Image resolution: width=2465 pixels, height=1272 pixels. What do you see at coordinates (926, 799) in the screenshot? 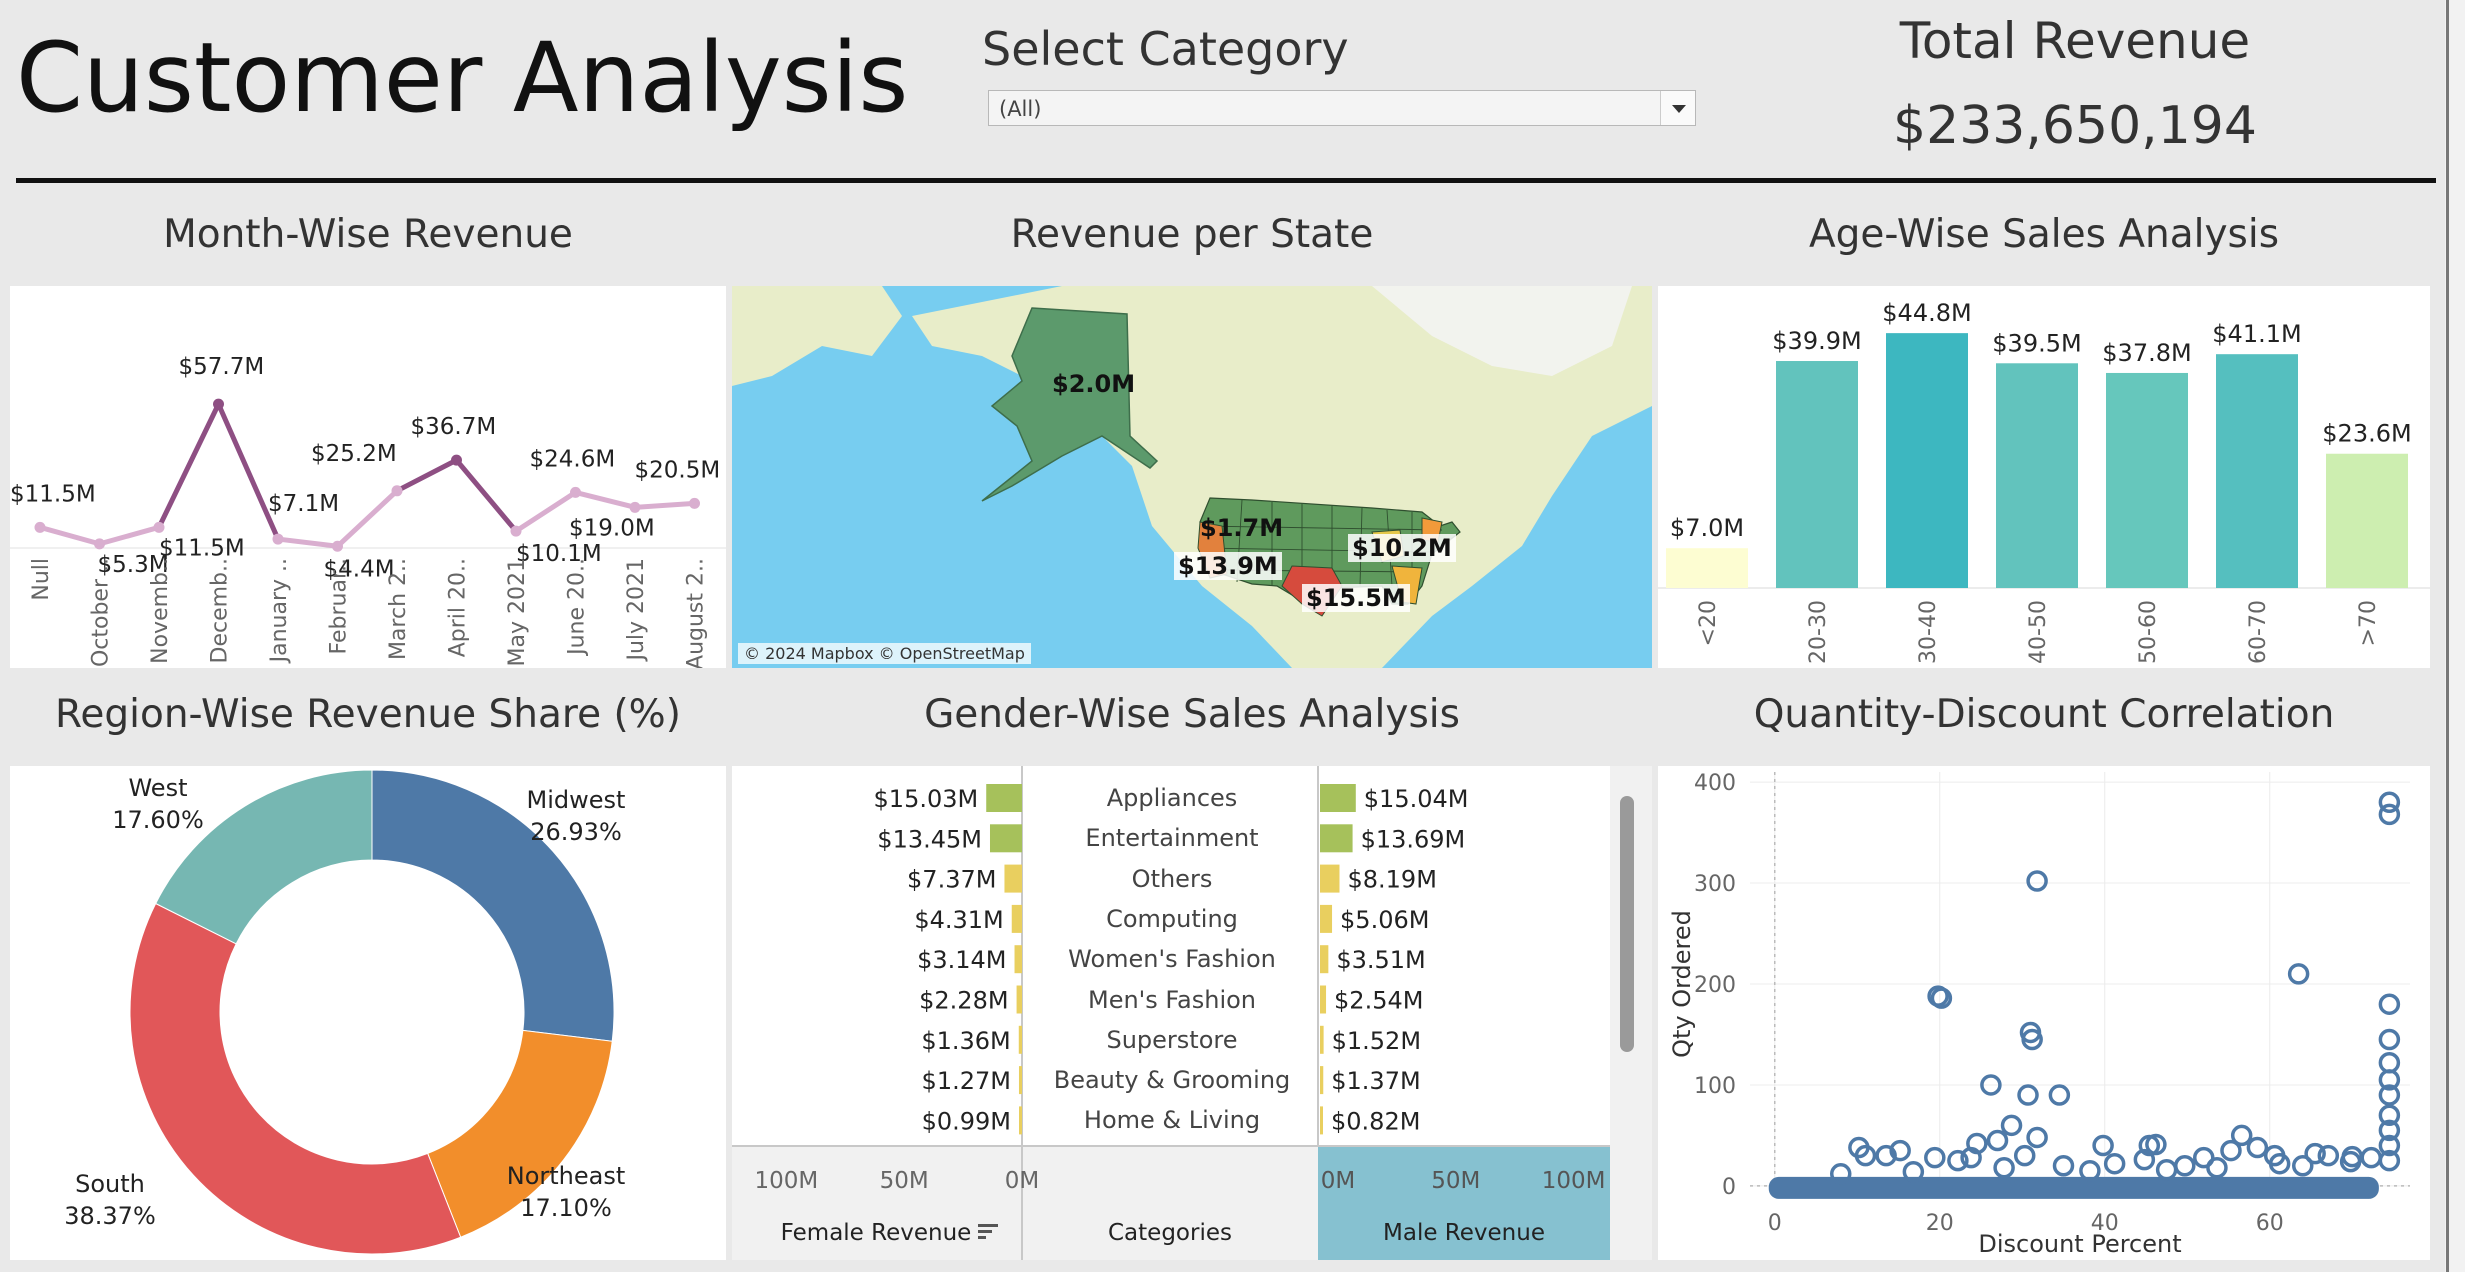
I see `female-revenue-label: $15.03M` at bounding box center [926, 799].